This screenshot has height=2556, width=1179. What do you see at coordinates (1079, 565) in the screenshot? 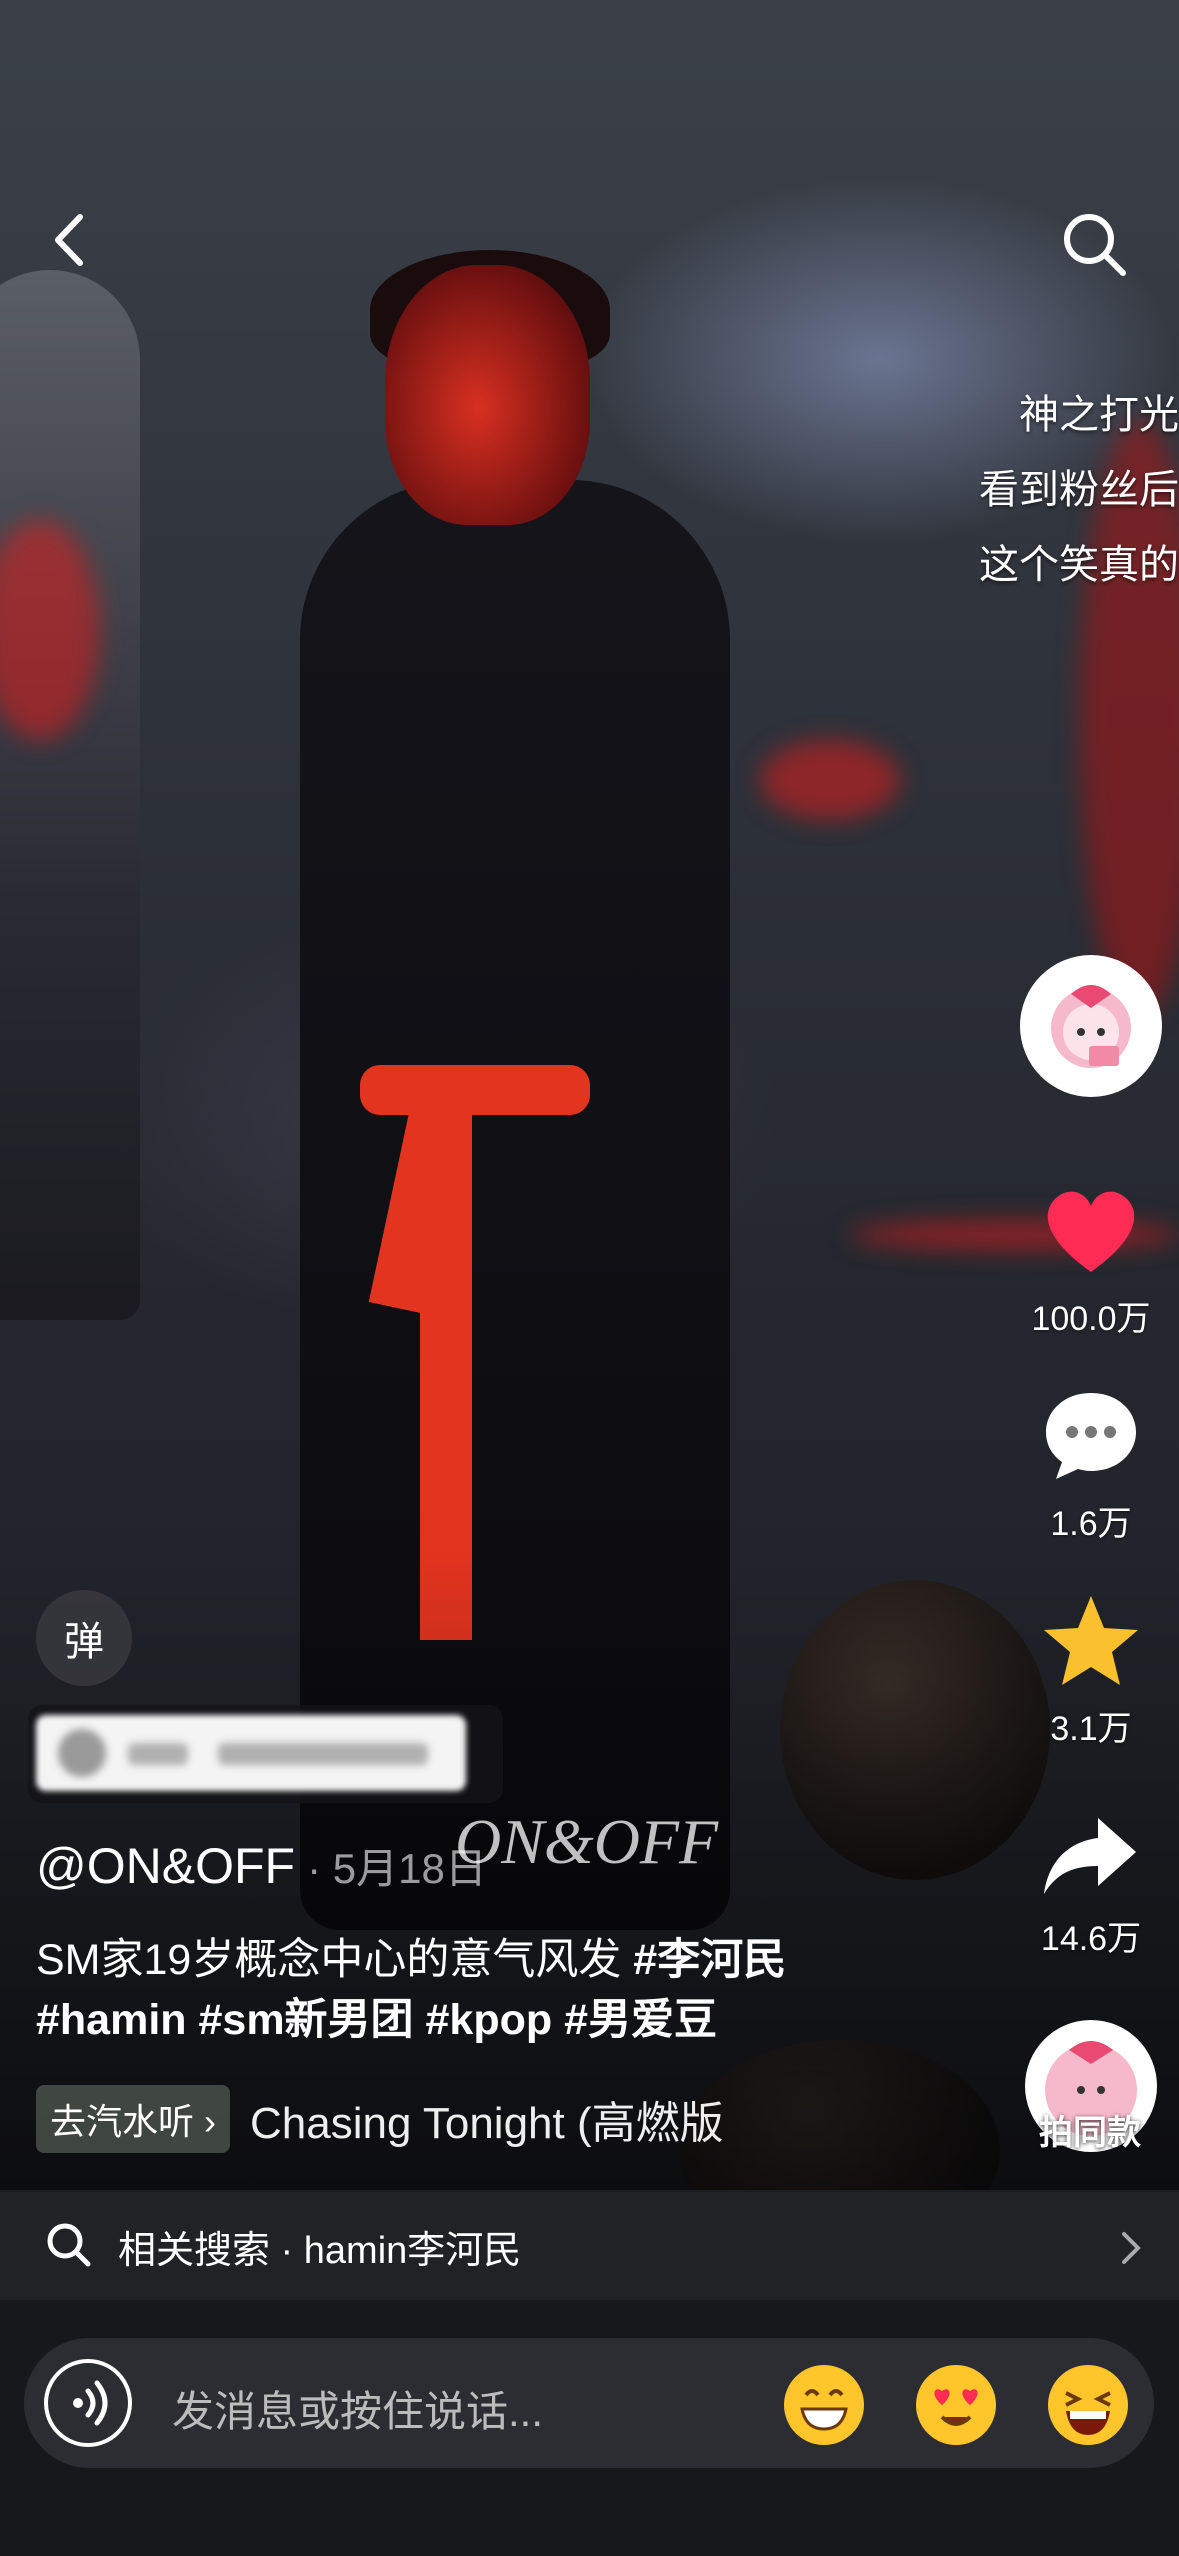
I see `overlay-line: 这个笑真的` at bounding box center [1079, 565].